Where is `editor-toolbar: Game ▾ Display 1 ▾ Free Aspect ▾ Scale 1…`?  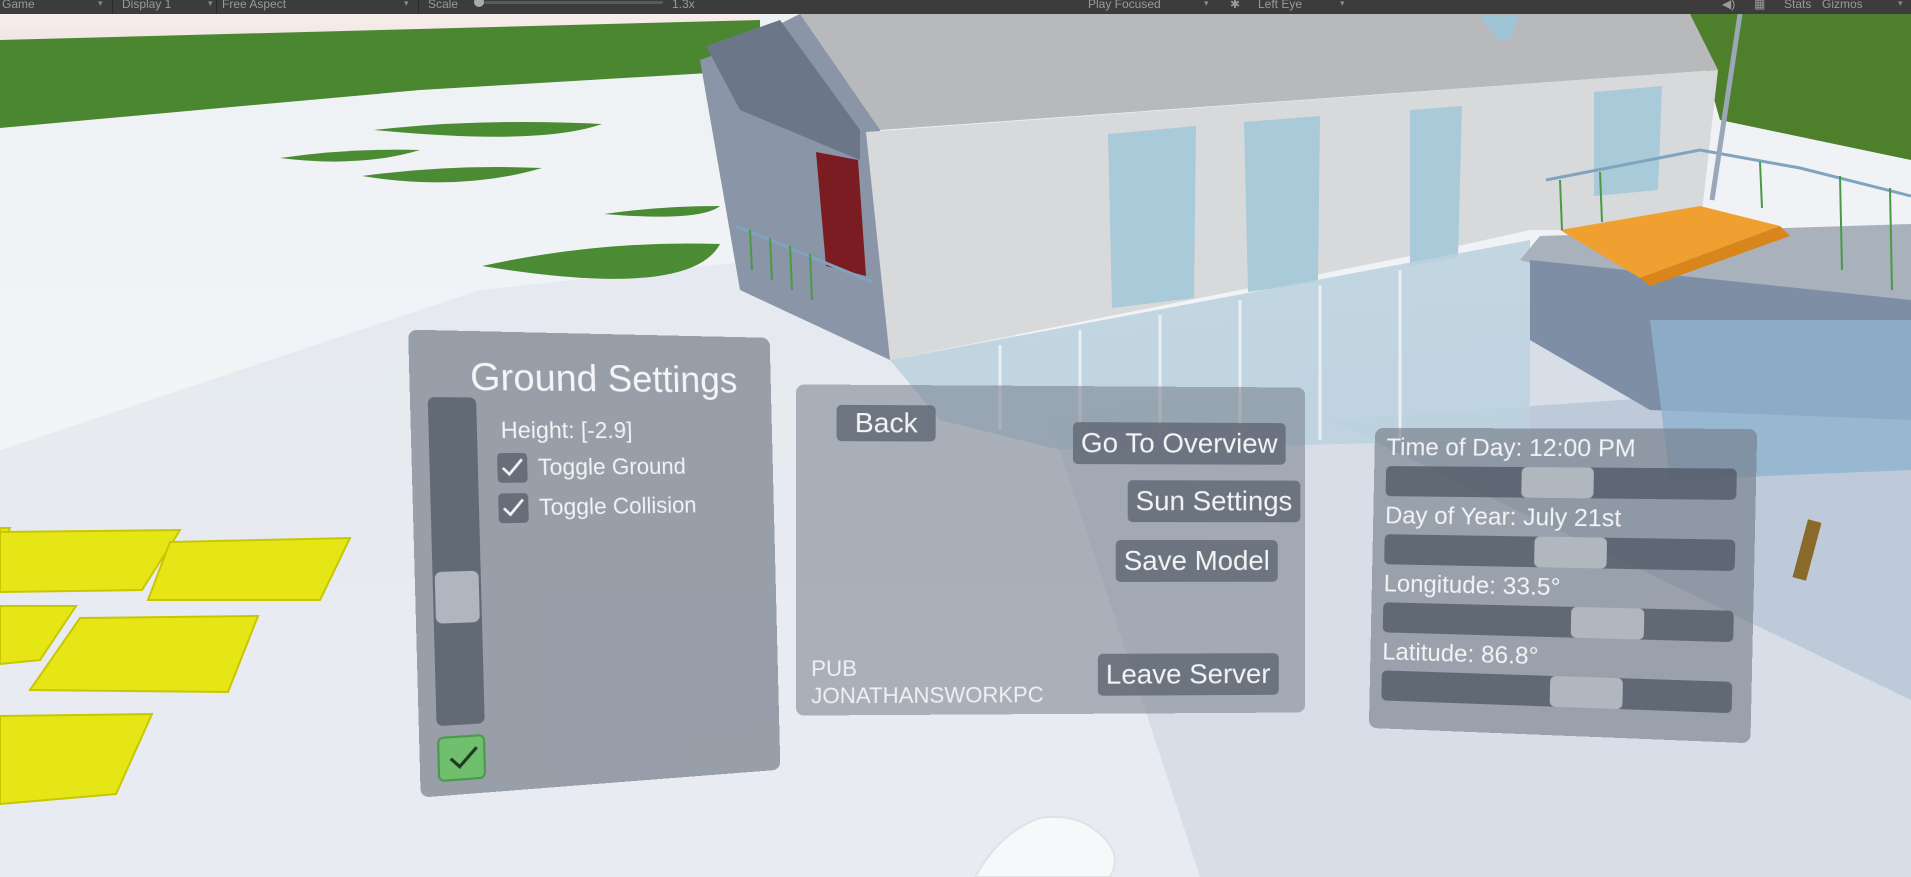
editor-toolbar: Game ▾ Display 1 ▾ Free Aspect ▾ Scale 1… is located at coordinates (955, 7).